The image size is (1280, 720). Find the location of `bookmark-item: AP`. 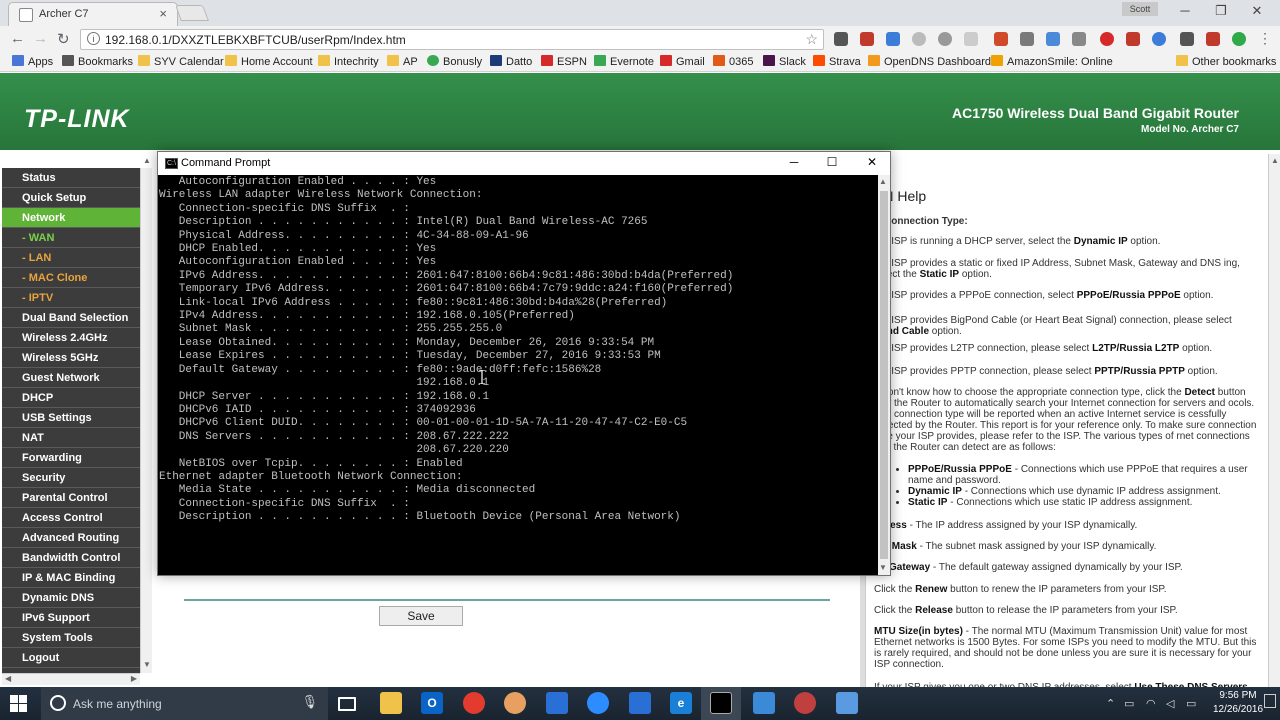

bookmark-item: AP is located at coordinates (402, 61).